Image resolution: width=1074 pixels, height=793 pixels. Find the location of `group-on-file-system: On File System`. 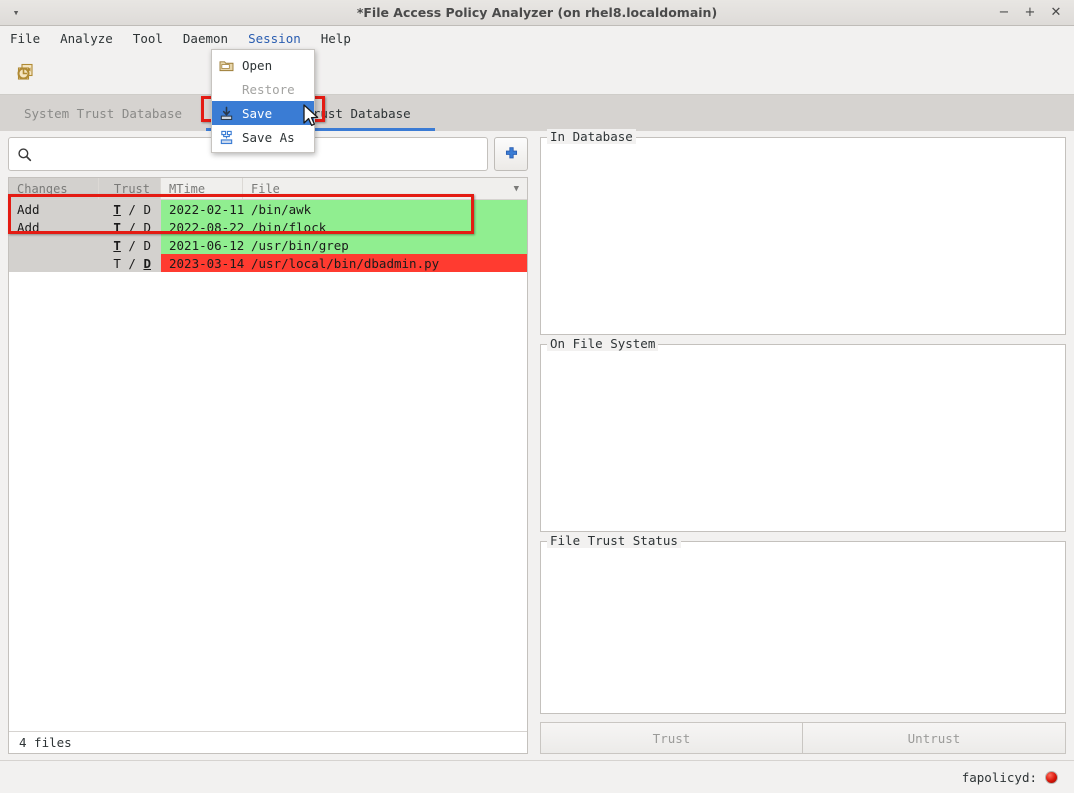

group-on-file-system: On File System is located at coordinates (803, 434).